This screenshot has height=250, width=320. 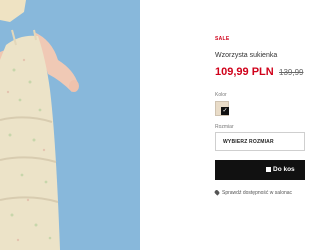 What do you see at coordinates (284, 169) in the screenshot?
I see `add-to-cart-label: Do kos` at bounding box center [284, 169].